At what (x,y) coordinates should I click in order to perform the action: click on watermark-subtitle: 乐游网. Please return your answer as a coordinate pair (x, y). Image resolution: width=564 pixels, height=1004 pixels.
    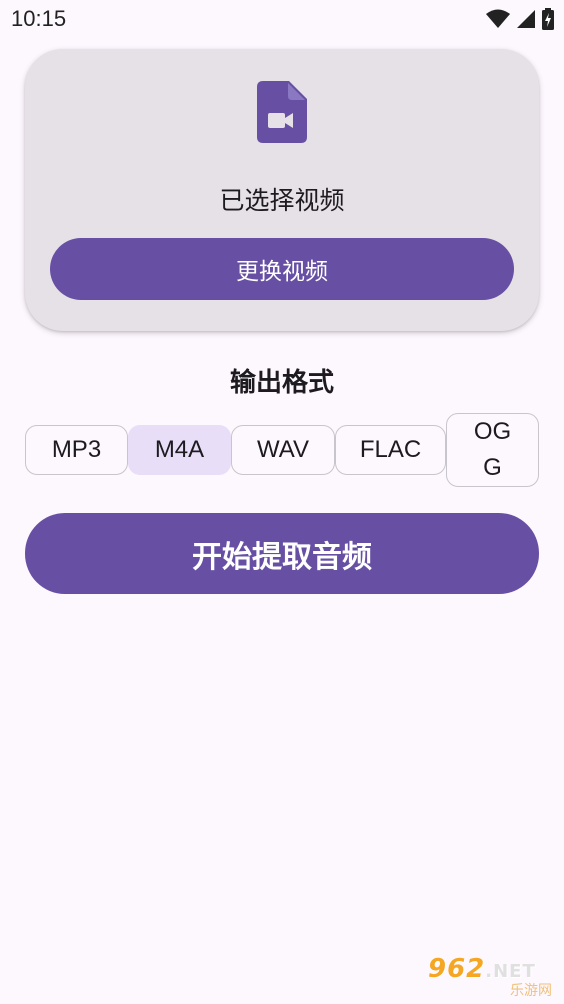
    Looking at the image, I should click on (531, 991).